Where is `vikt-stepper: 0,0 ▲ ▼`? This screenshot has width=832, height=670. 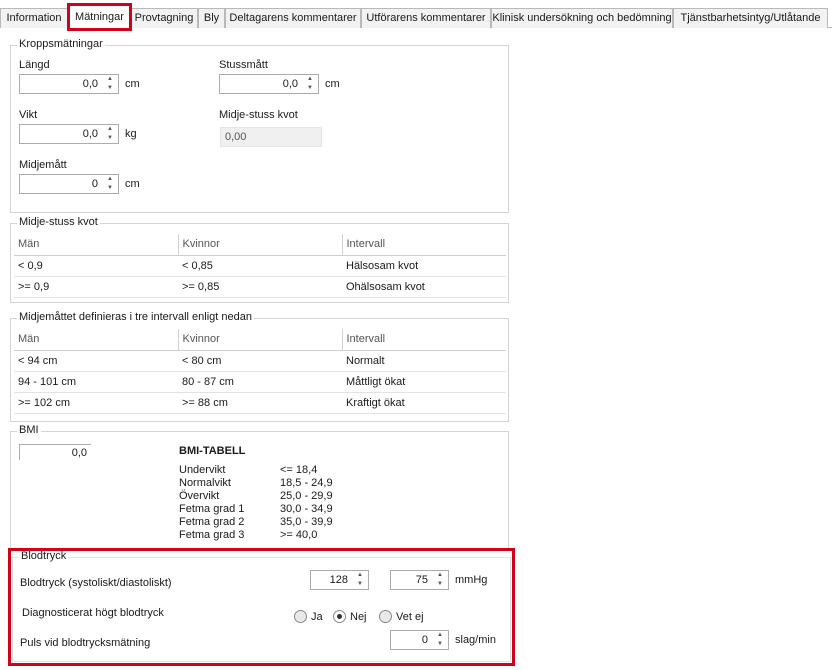
vikt-stepper: 0,0 ▲ ▼ is located at coordinates (69, 134).